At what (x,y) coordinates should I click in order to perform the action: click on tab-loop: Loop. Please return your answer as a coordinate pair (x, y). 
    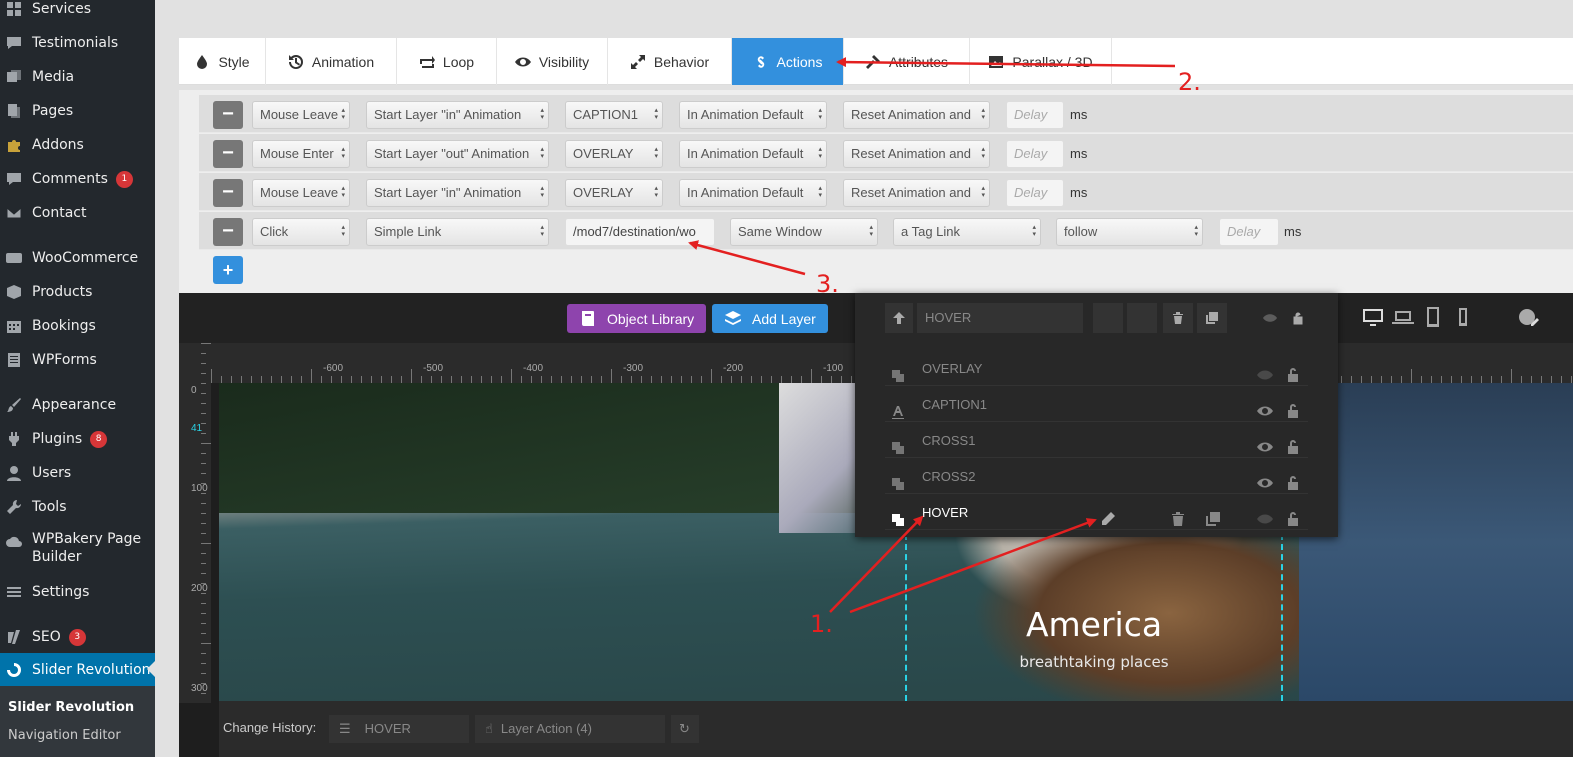
    Looking at the image, I should click on (447, 61).